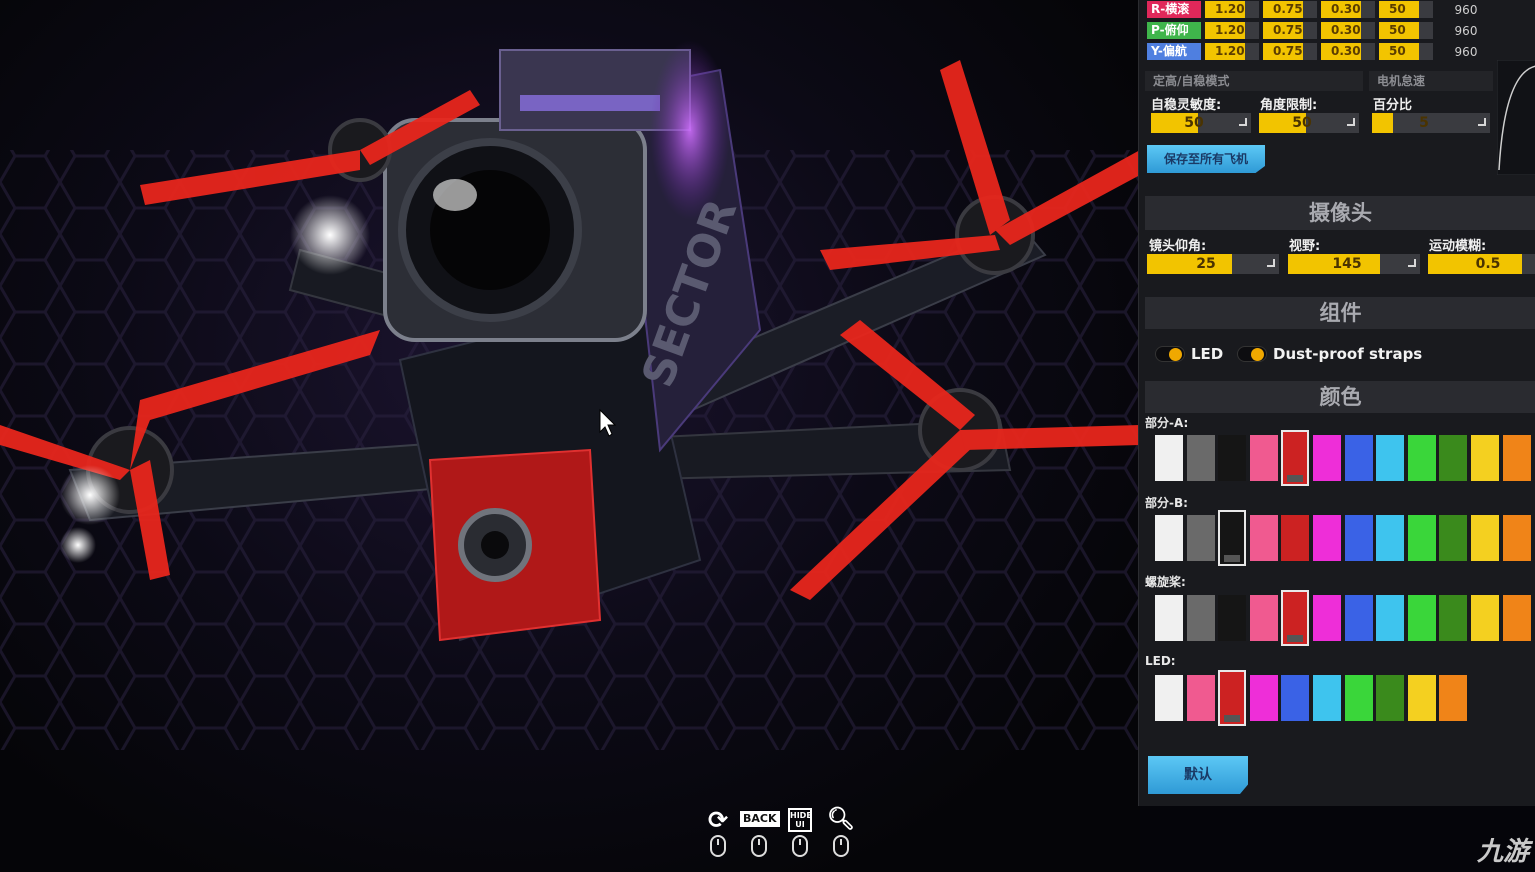  Describe the element at coordinates (1502, 852) in the screenshot. I see `watermark-logo: 九游` at that location.